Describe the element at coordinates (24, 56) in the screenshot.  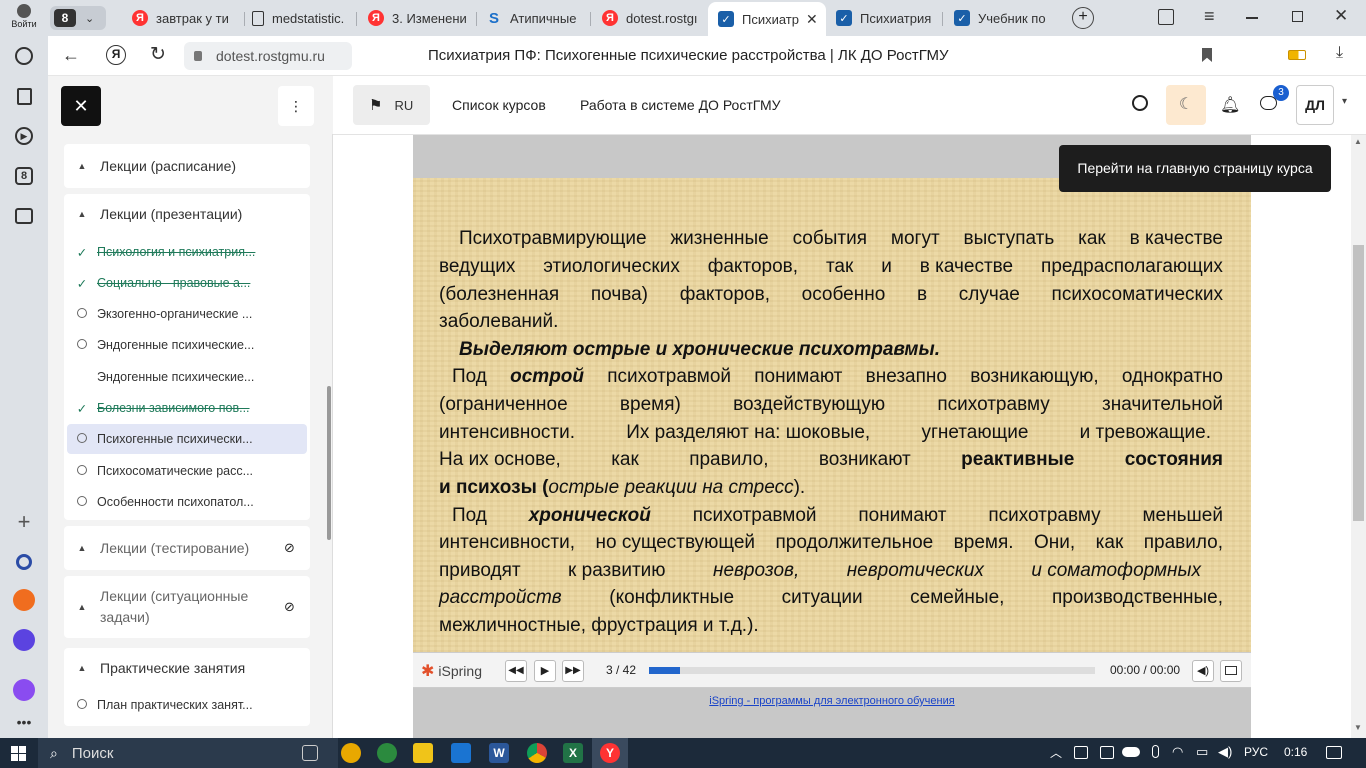
I see `history-icon` at that location.